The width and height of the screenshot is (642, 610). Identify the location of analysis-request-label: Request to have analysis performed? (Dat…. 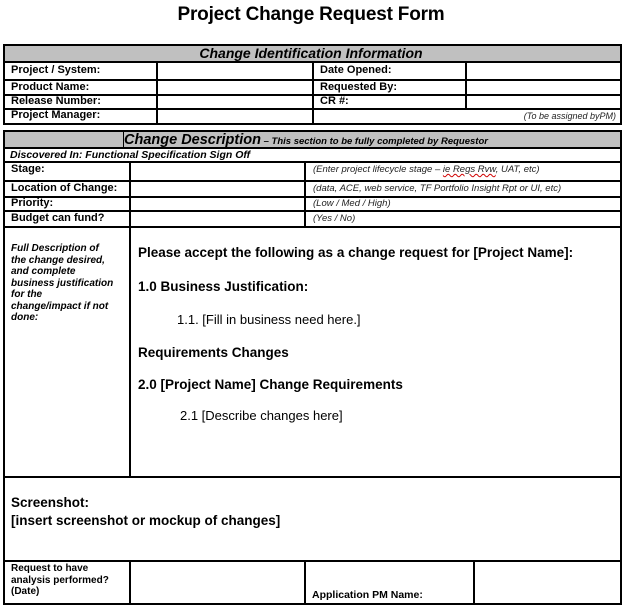
(60, 580).